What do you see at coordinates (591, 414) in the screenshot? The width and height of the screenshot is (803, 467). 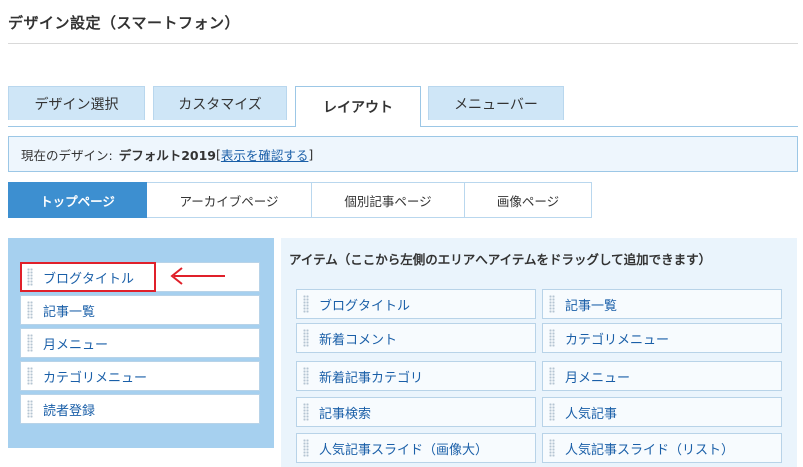 I see `available-item-label: 人気記事` at bounding box center [591, 414].